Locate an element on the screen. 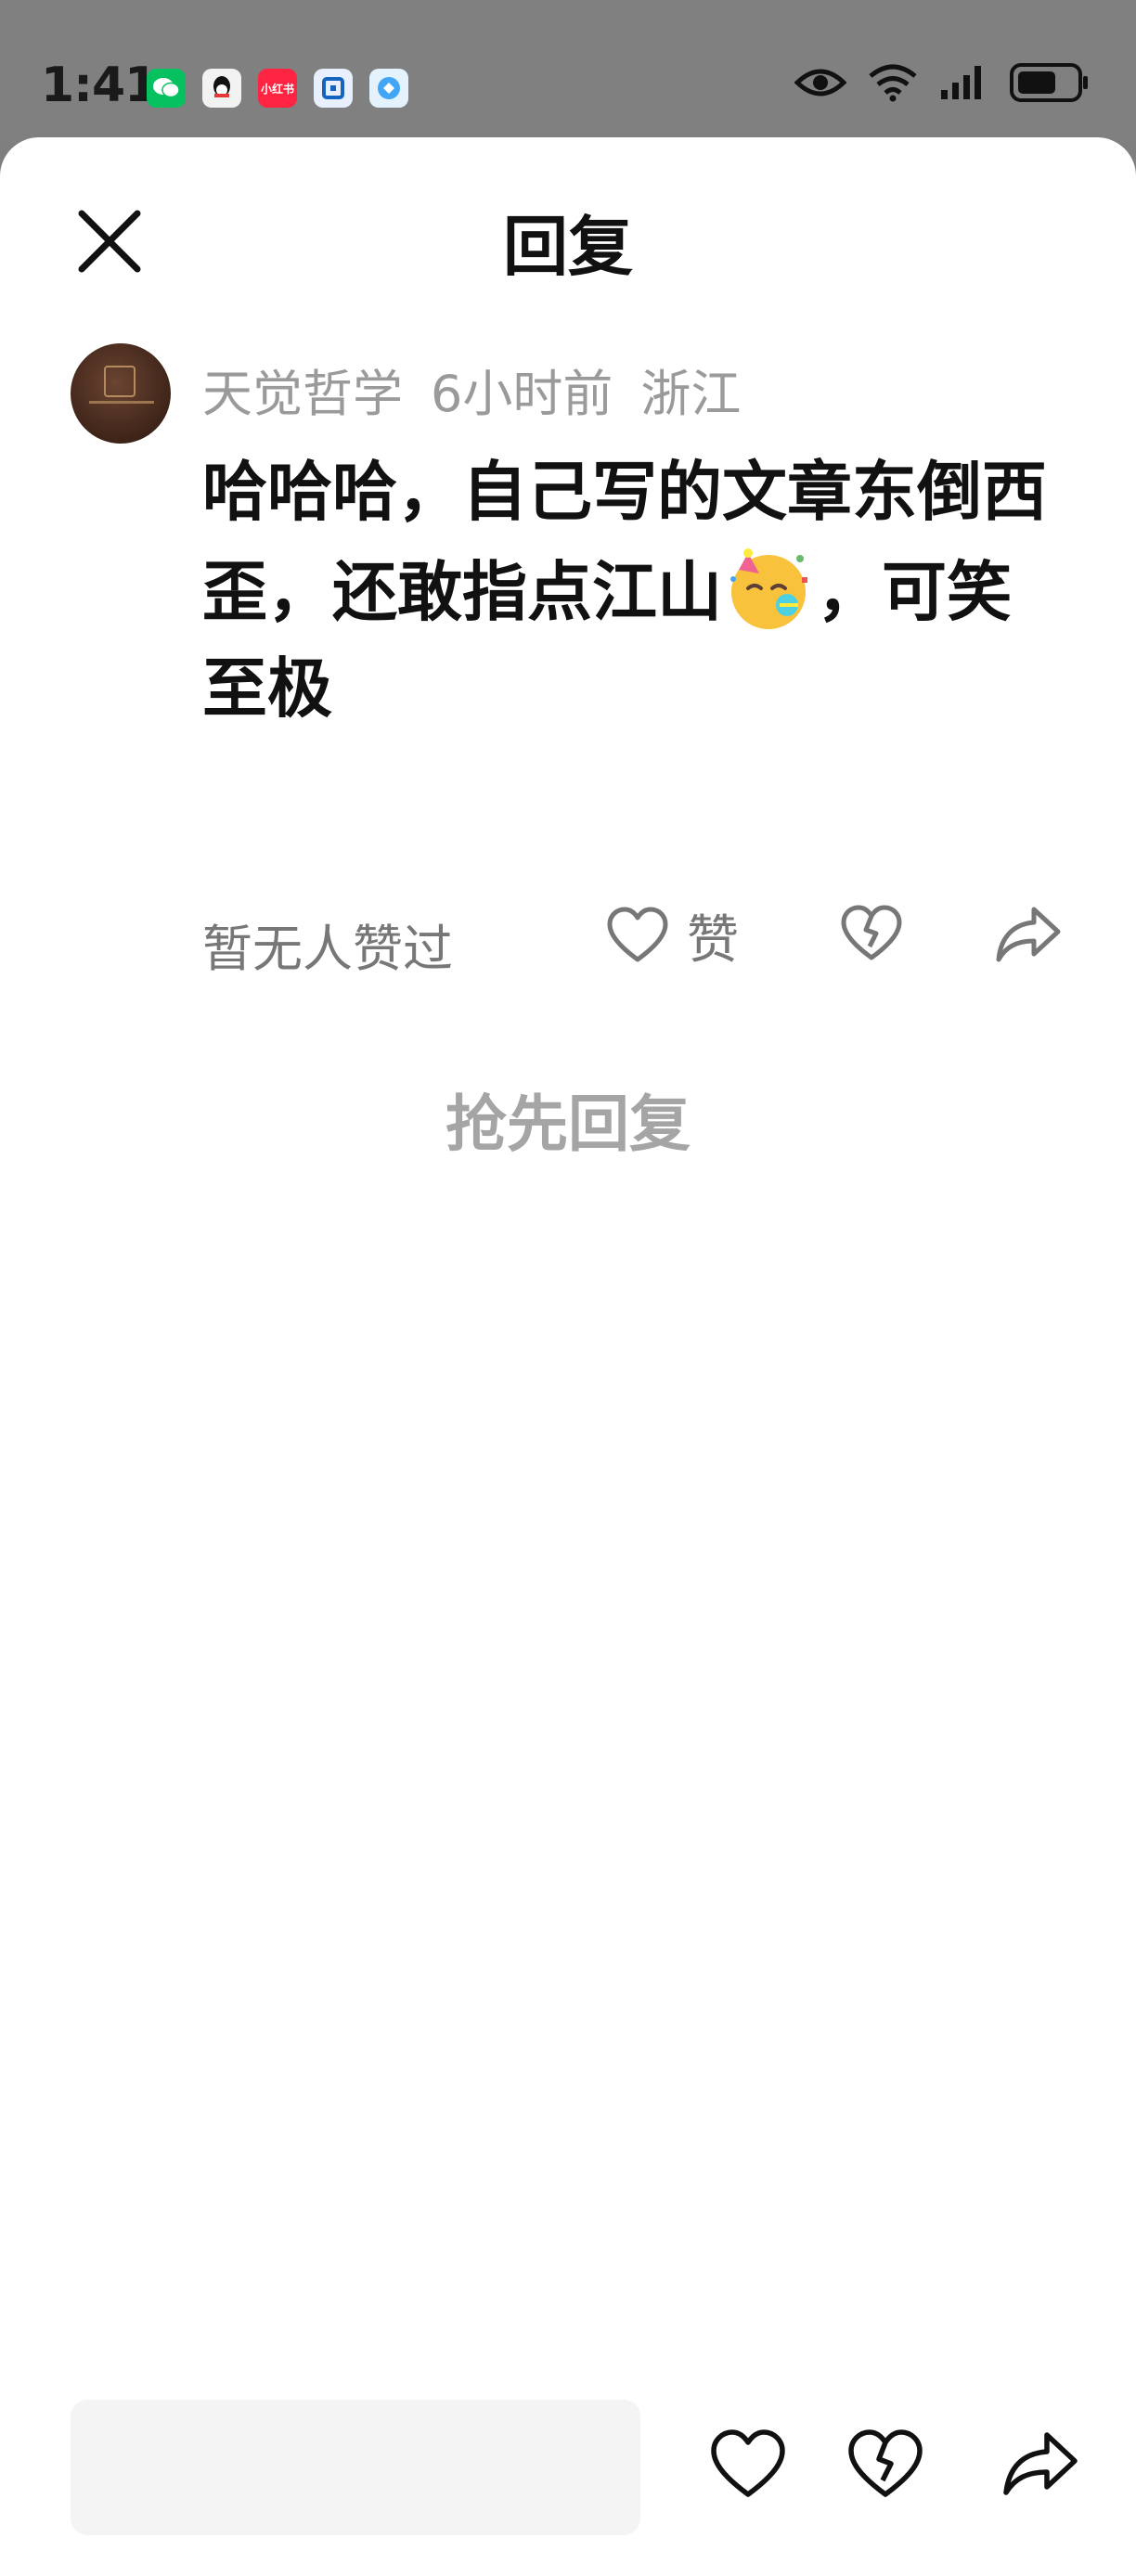 Image resolution: width=1136 pixels, height=2576 pixels. like-label: 赞 is located at coordinates (713, 935).